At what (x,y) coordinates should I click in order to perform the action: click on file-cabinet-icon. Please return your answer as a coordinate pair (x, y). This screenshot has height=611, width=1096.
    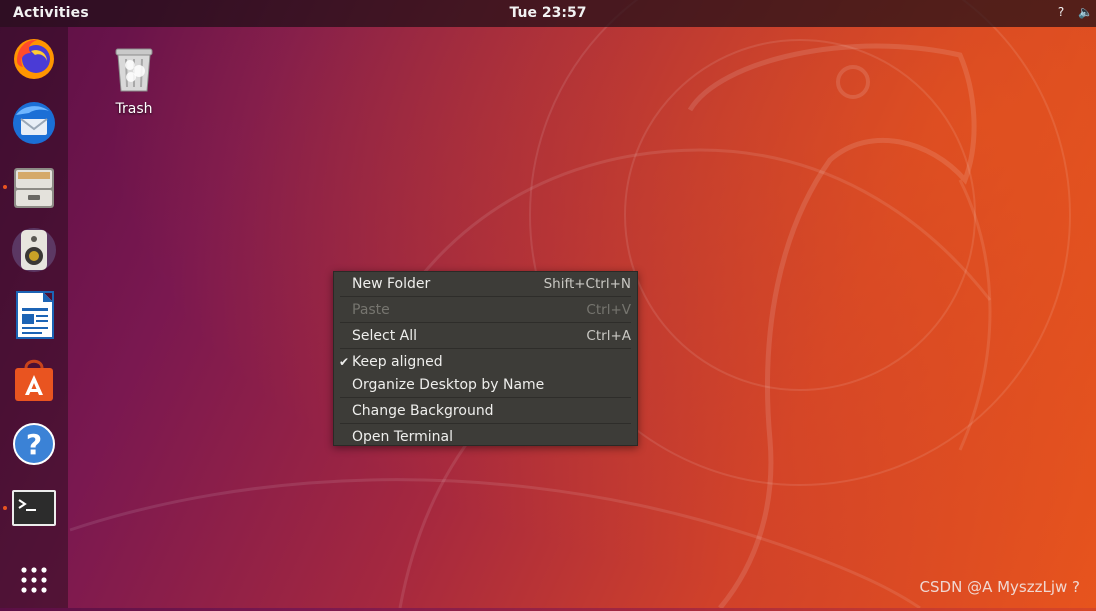
    Looking at the image, I should click on (34, 188).